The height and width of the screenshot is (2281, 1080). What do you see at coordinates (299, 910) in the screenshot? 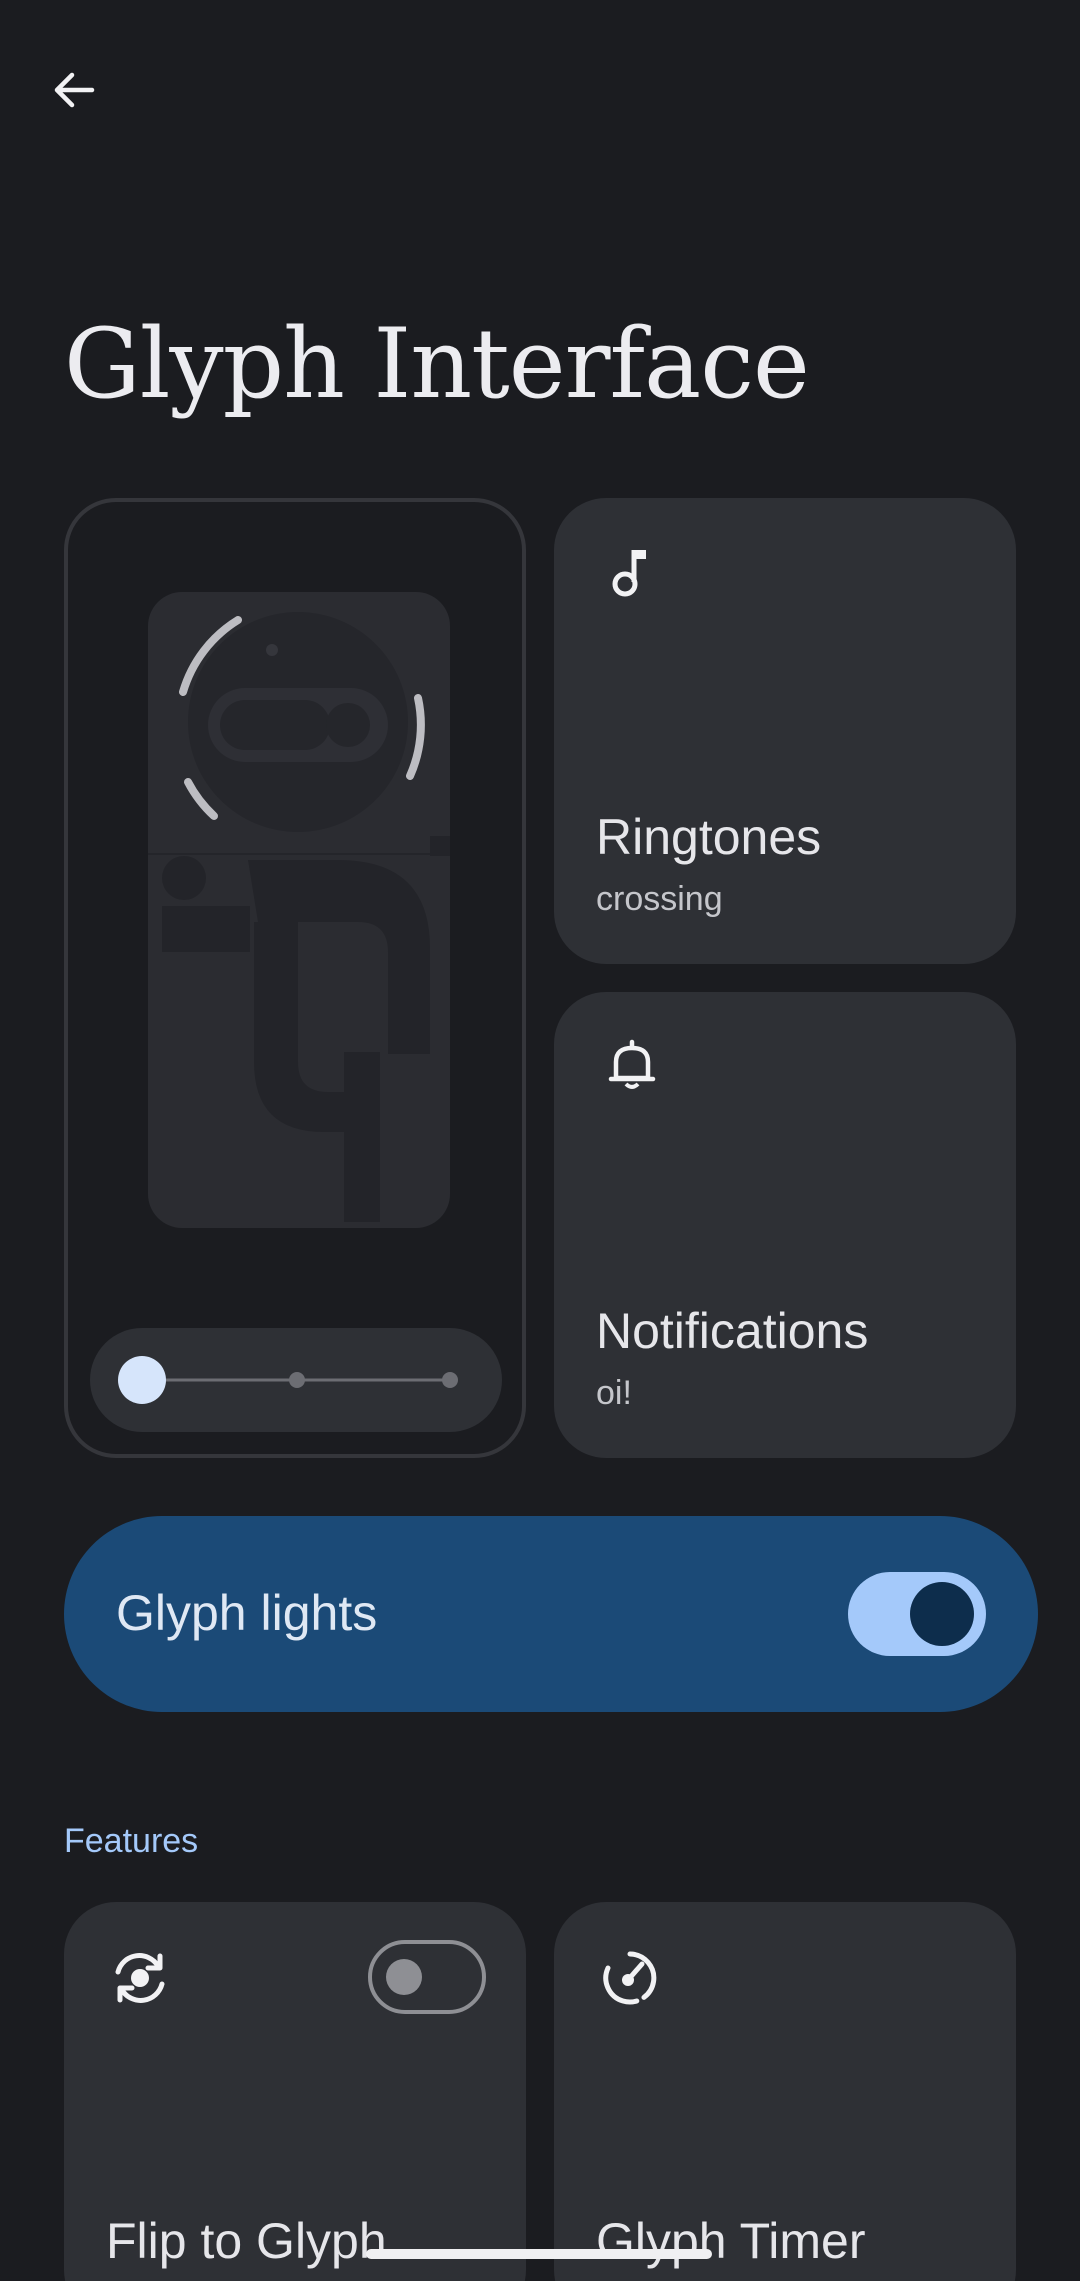
I see `phone-back-illustration` at bounding box center [299, 910].